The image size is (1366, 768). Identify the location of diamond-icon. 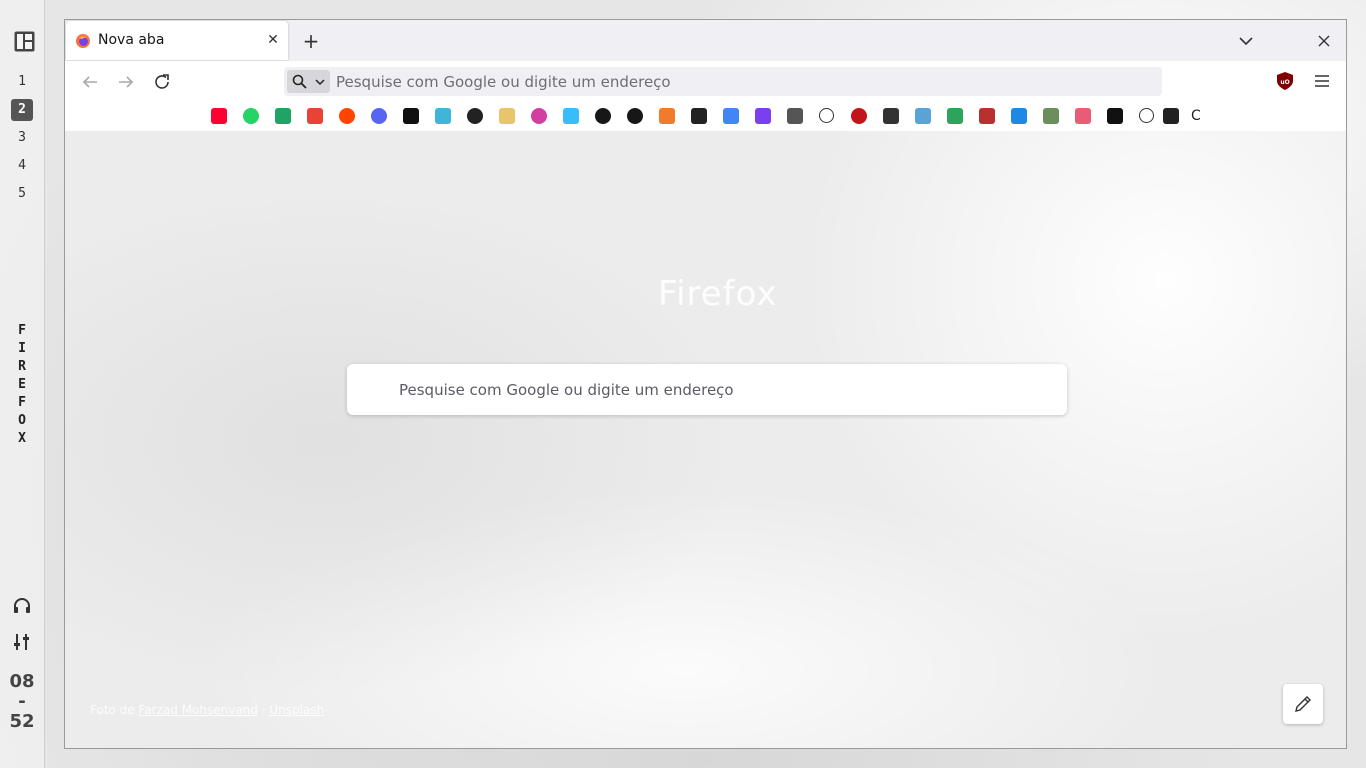
(443, 116).